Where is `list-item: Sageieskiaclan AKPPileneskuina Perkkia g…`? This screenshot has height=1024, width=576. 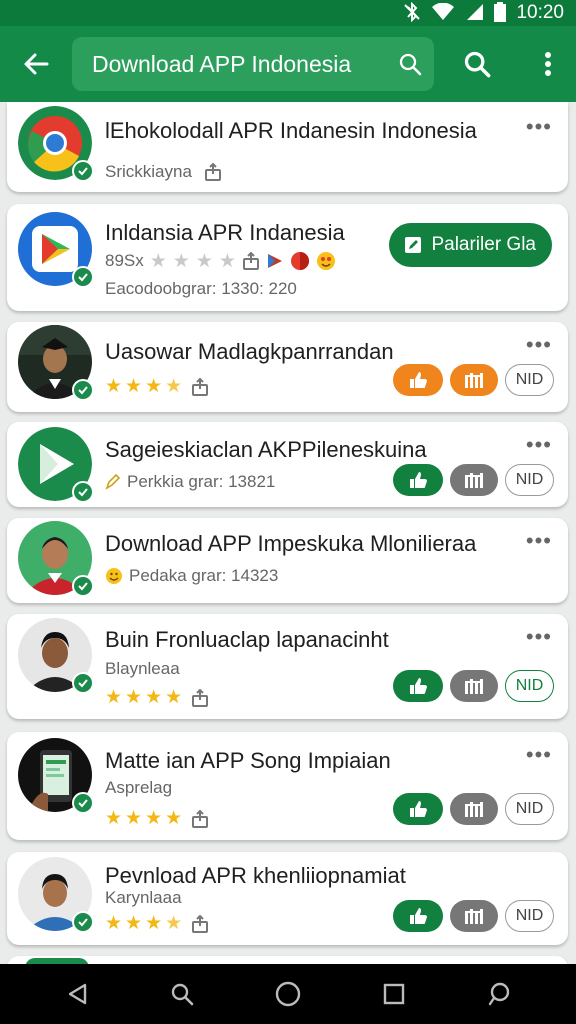 list-item: Sageieskiaclan AKPPileneskuina Perkkia g… is located at coordinates (287, 464).